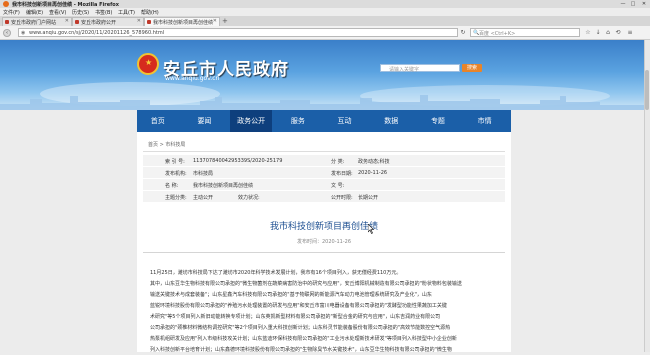 Image resolution: width=650 pixels, height=355 pixels. Describe the element at coordinates (588, 33) in the screenshot. I see `bookmark-star-icon: ☆` at that location.